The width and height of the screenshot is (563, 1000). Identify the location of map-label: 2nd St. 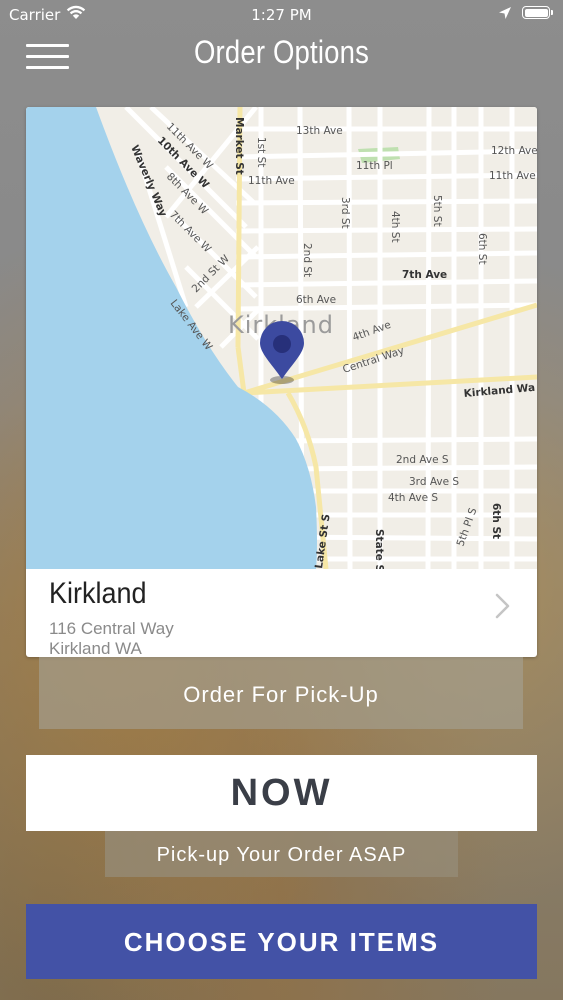
(307, 260).